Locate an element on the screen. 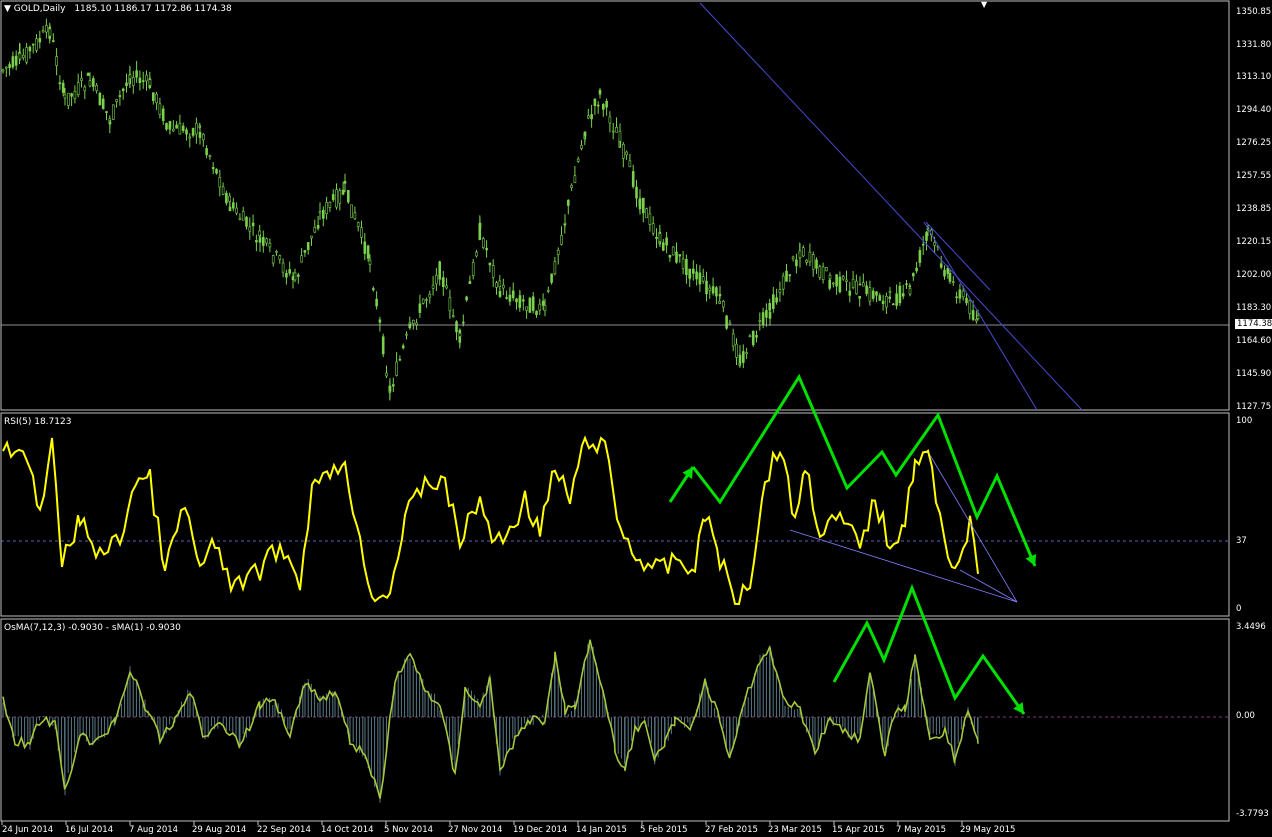  price-axis-label: 1238.85 is located at coordinates (1254, 209).